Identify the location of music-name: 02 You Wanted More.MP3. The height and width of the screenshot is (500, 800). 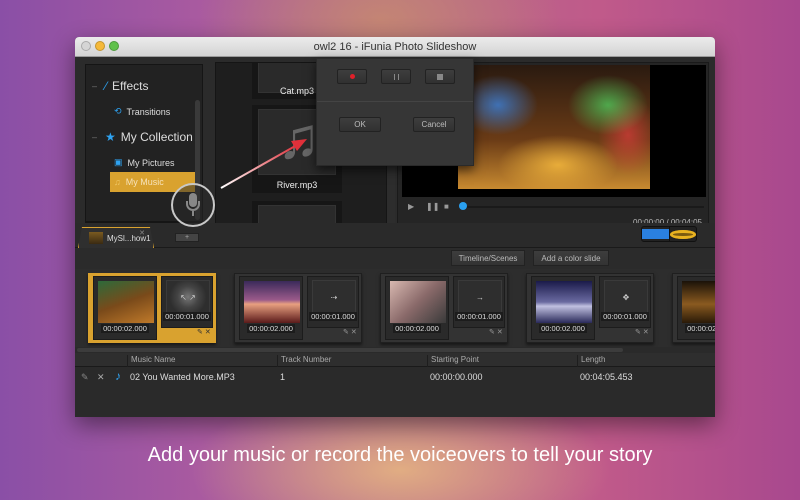
(182, 377).